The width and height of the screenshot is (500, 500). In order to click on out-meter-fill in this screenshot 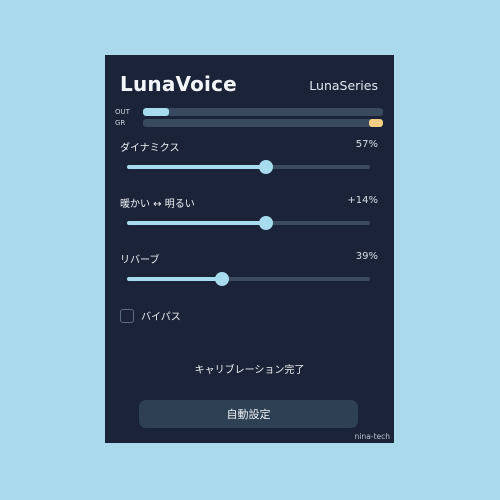, I will do `click(156, 112)`.